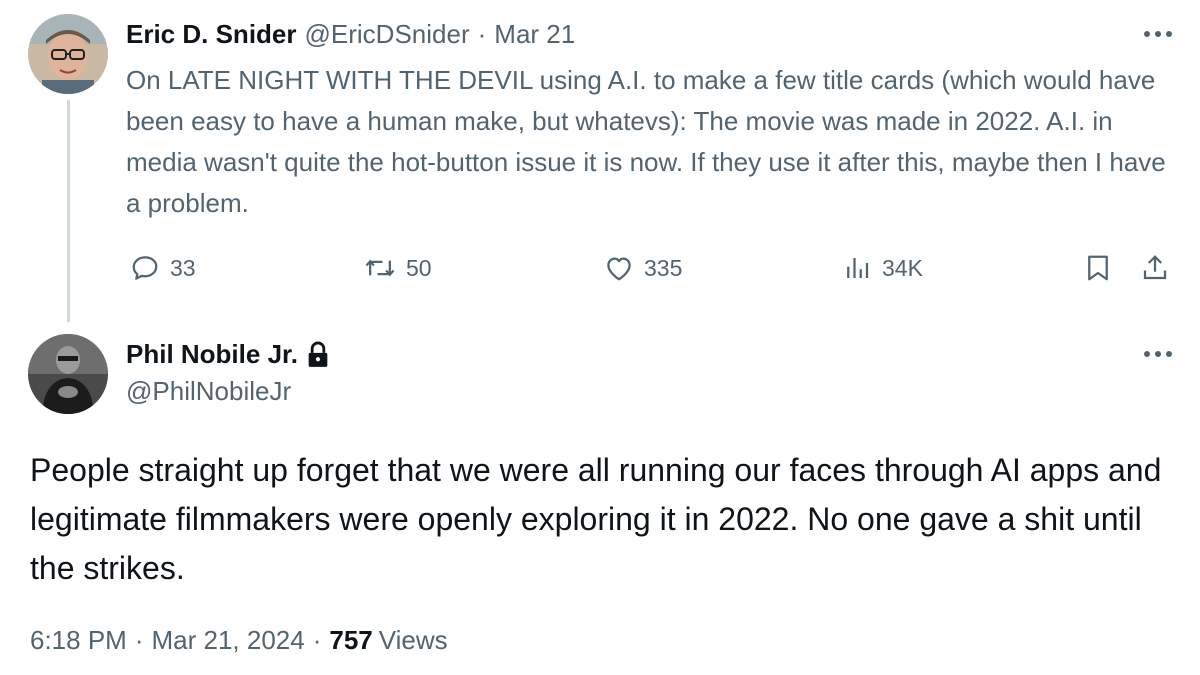  I want to click on author-handle: @EricDSnider, so click(387, 34).